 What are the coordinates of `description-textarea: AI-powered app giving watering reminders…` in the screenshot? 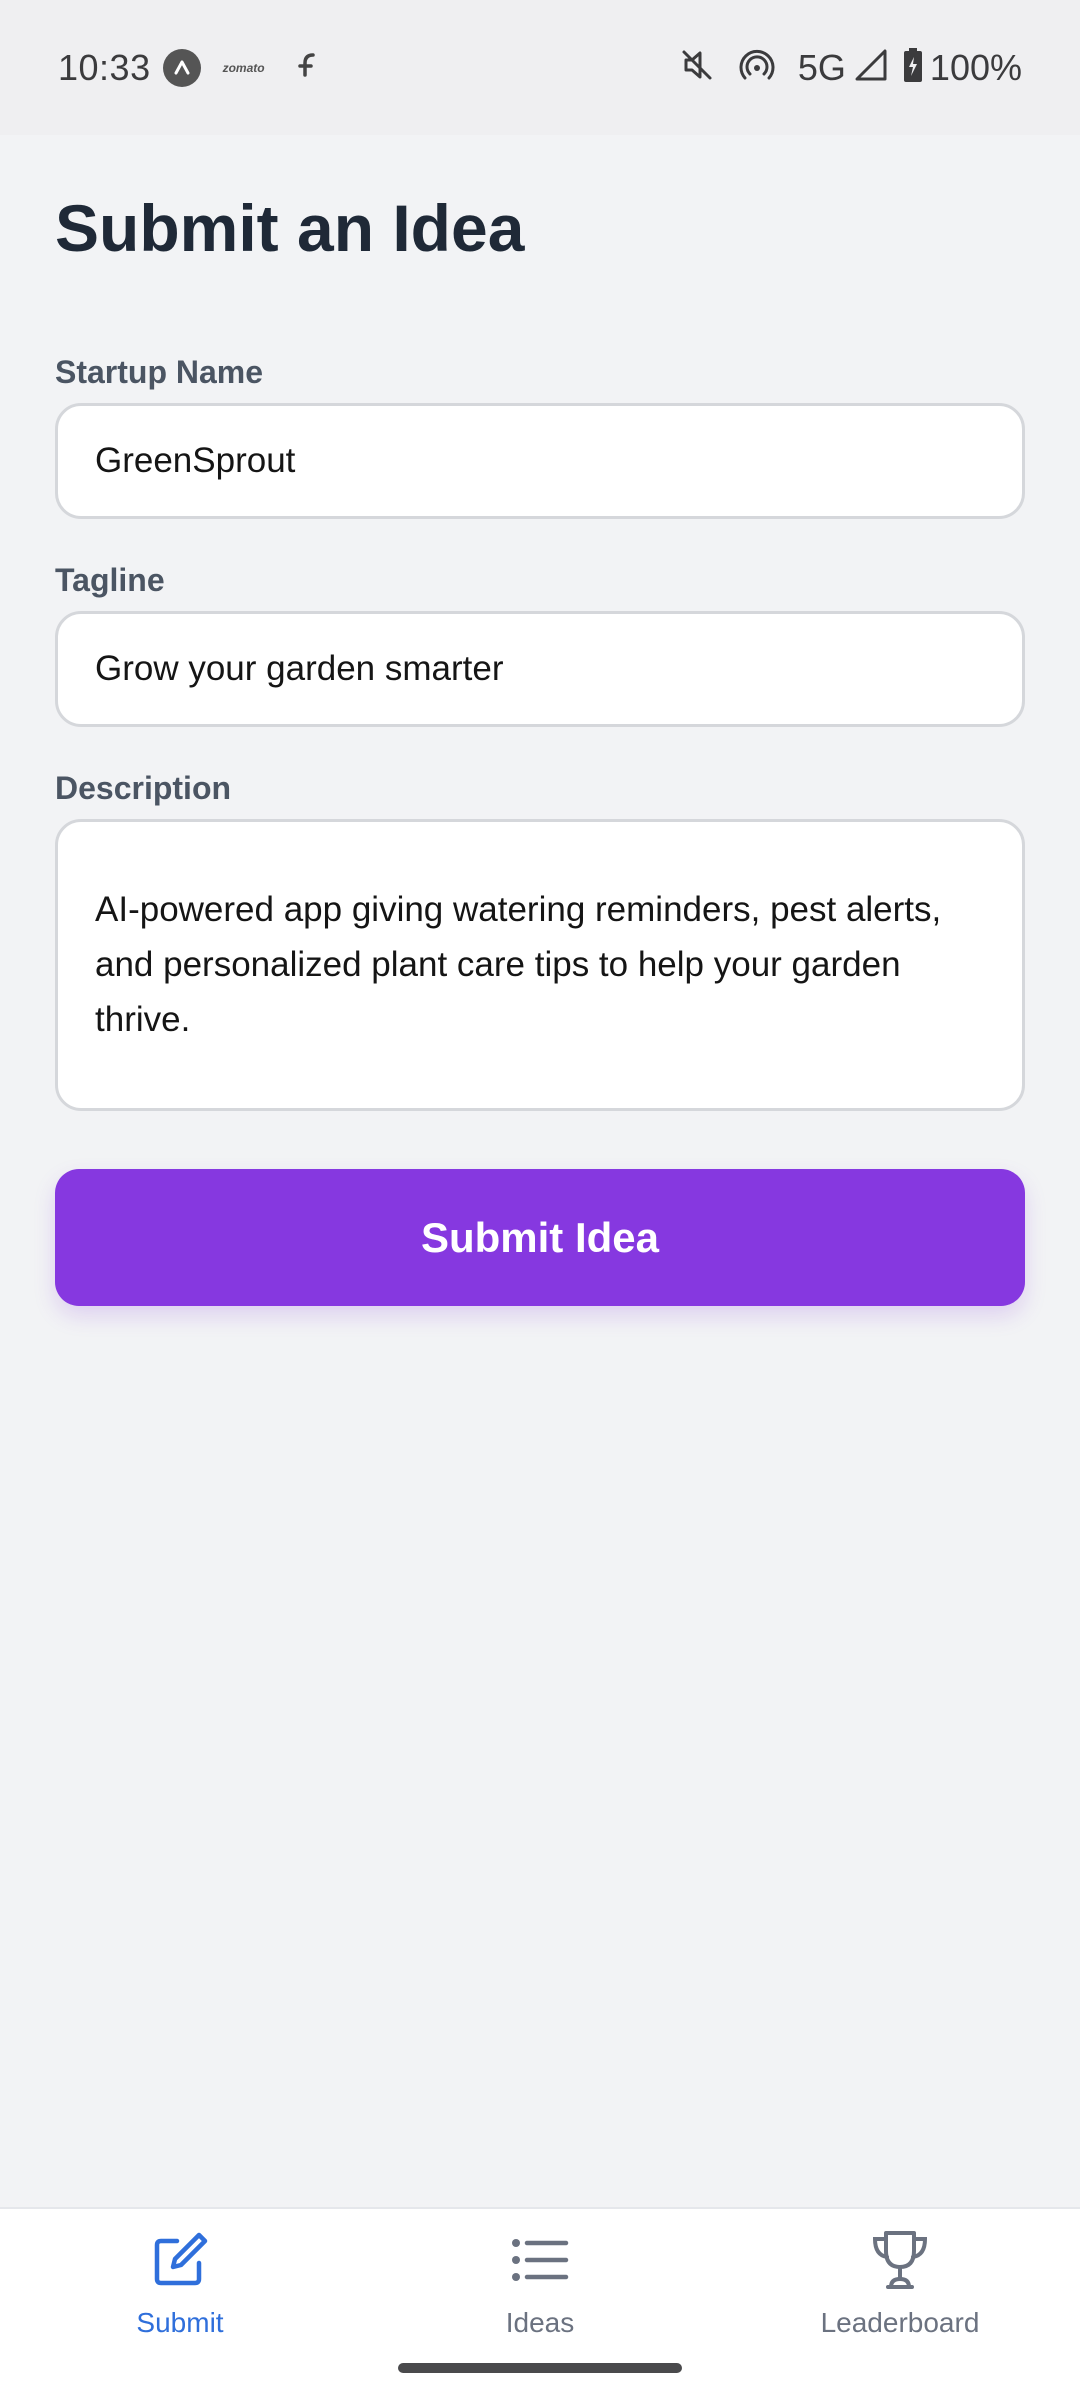 It's located at (540, 965).